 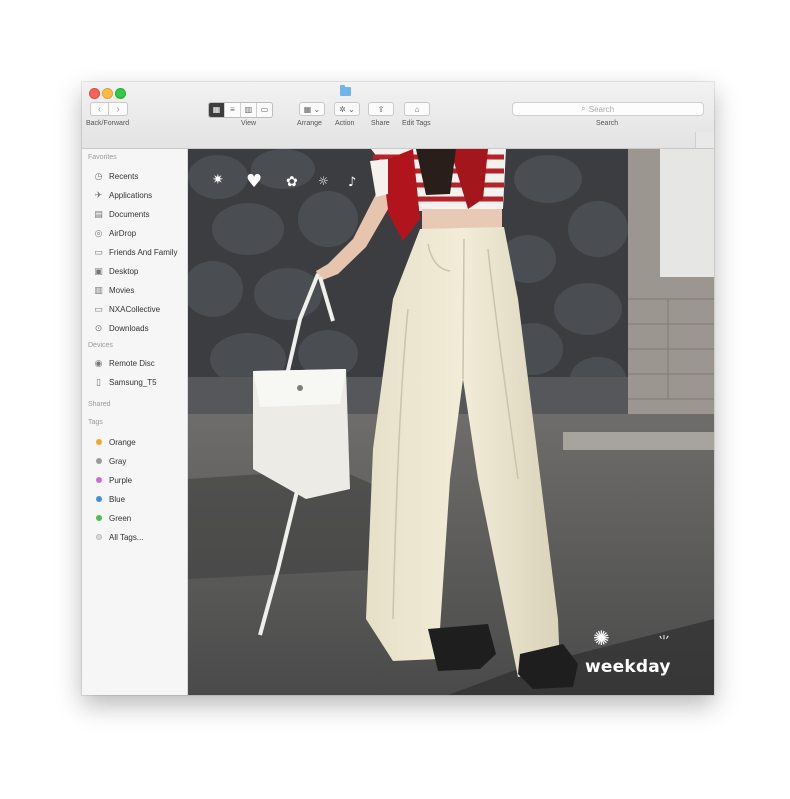 I want to click on sidebar-section-favorites: Favorites, so click(x=102, y=157).